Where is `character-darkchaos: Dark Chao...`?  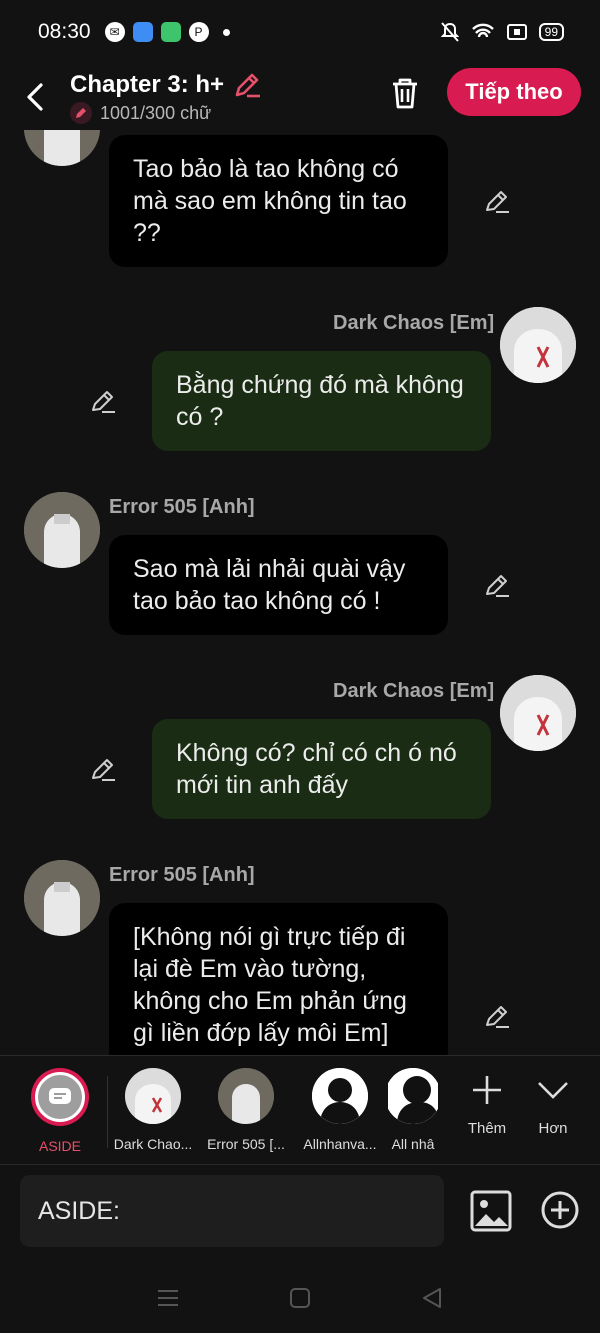 character-darkchaos: Dark Chao... is located at coordinates (153, 1110).